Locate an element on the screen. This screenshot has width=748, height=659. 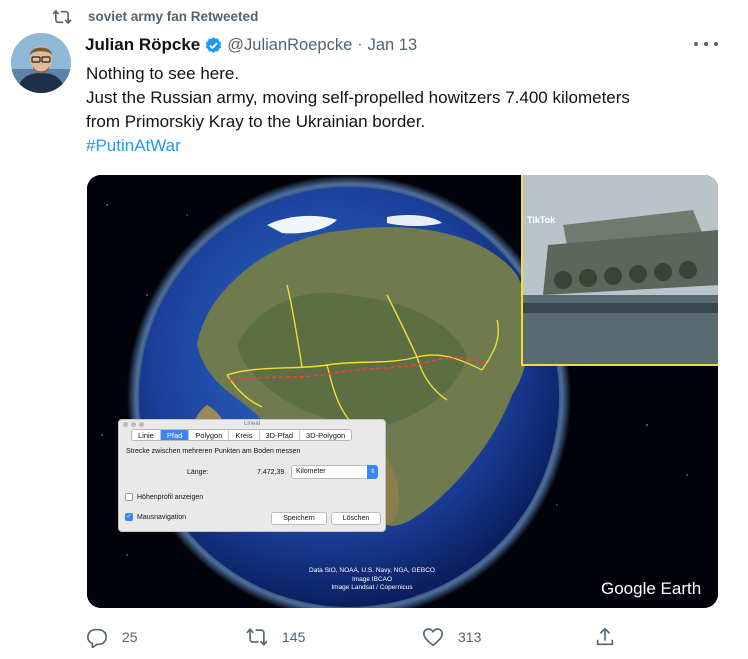
tweet-date: Jan 13 is located at coordinates (393, 45).